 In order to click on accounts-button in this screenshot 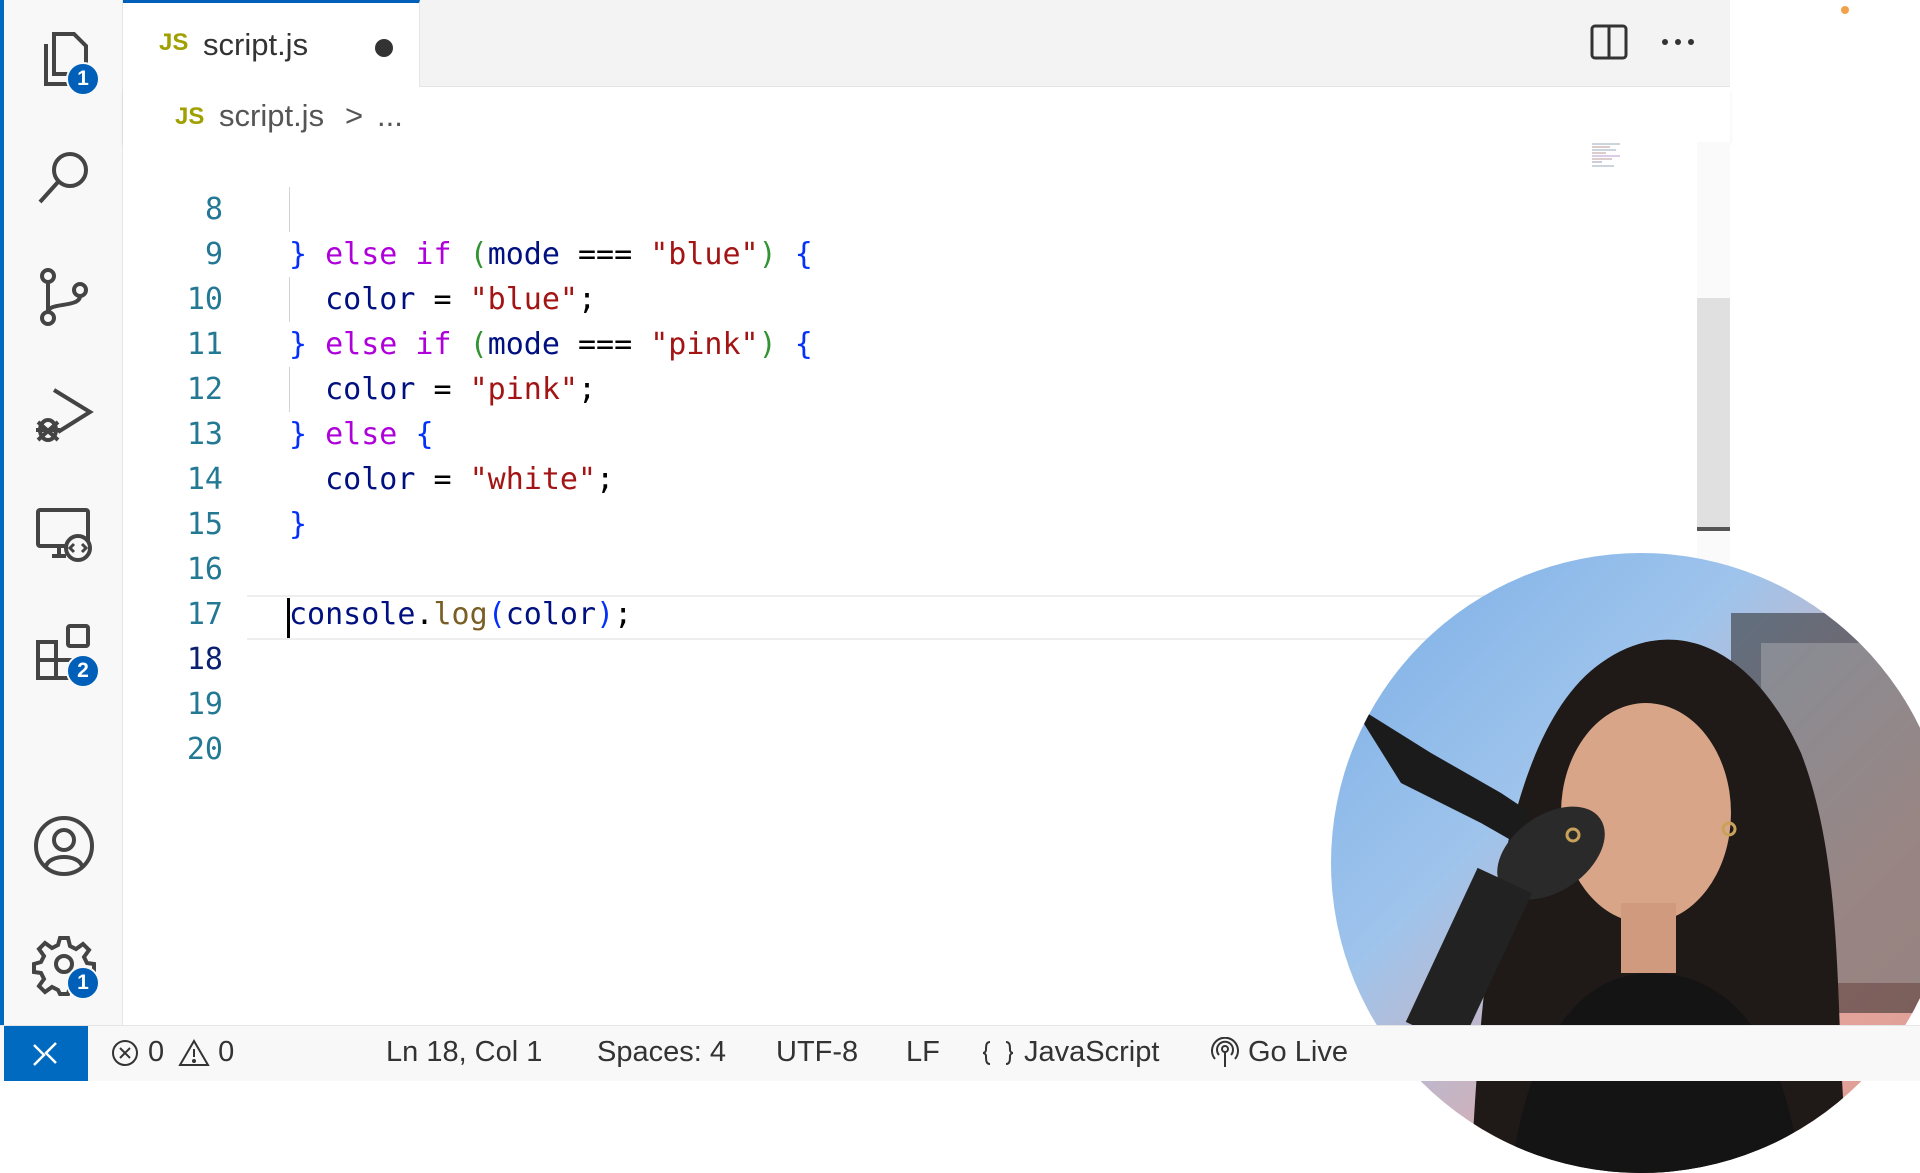, I will do `click(64, 846)`.